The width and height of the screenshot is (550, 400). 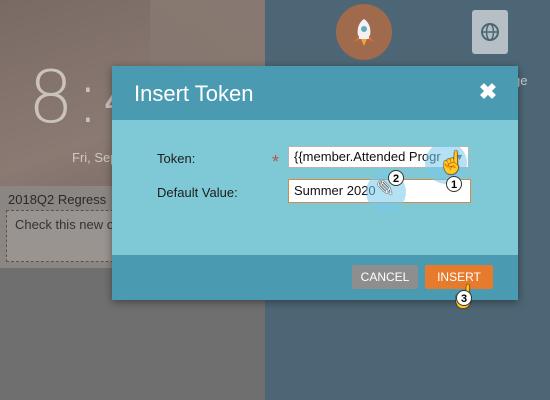 What do you see at coordinates (197, 192) in the screenshot?
I see `default-value-label: Default Value:` at bounding box center [197, 192].